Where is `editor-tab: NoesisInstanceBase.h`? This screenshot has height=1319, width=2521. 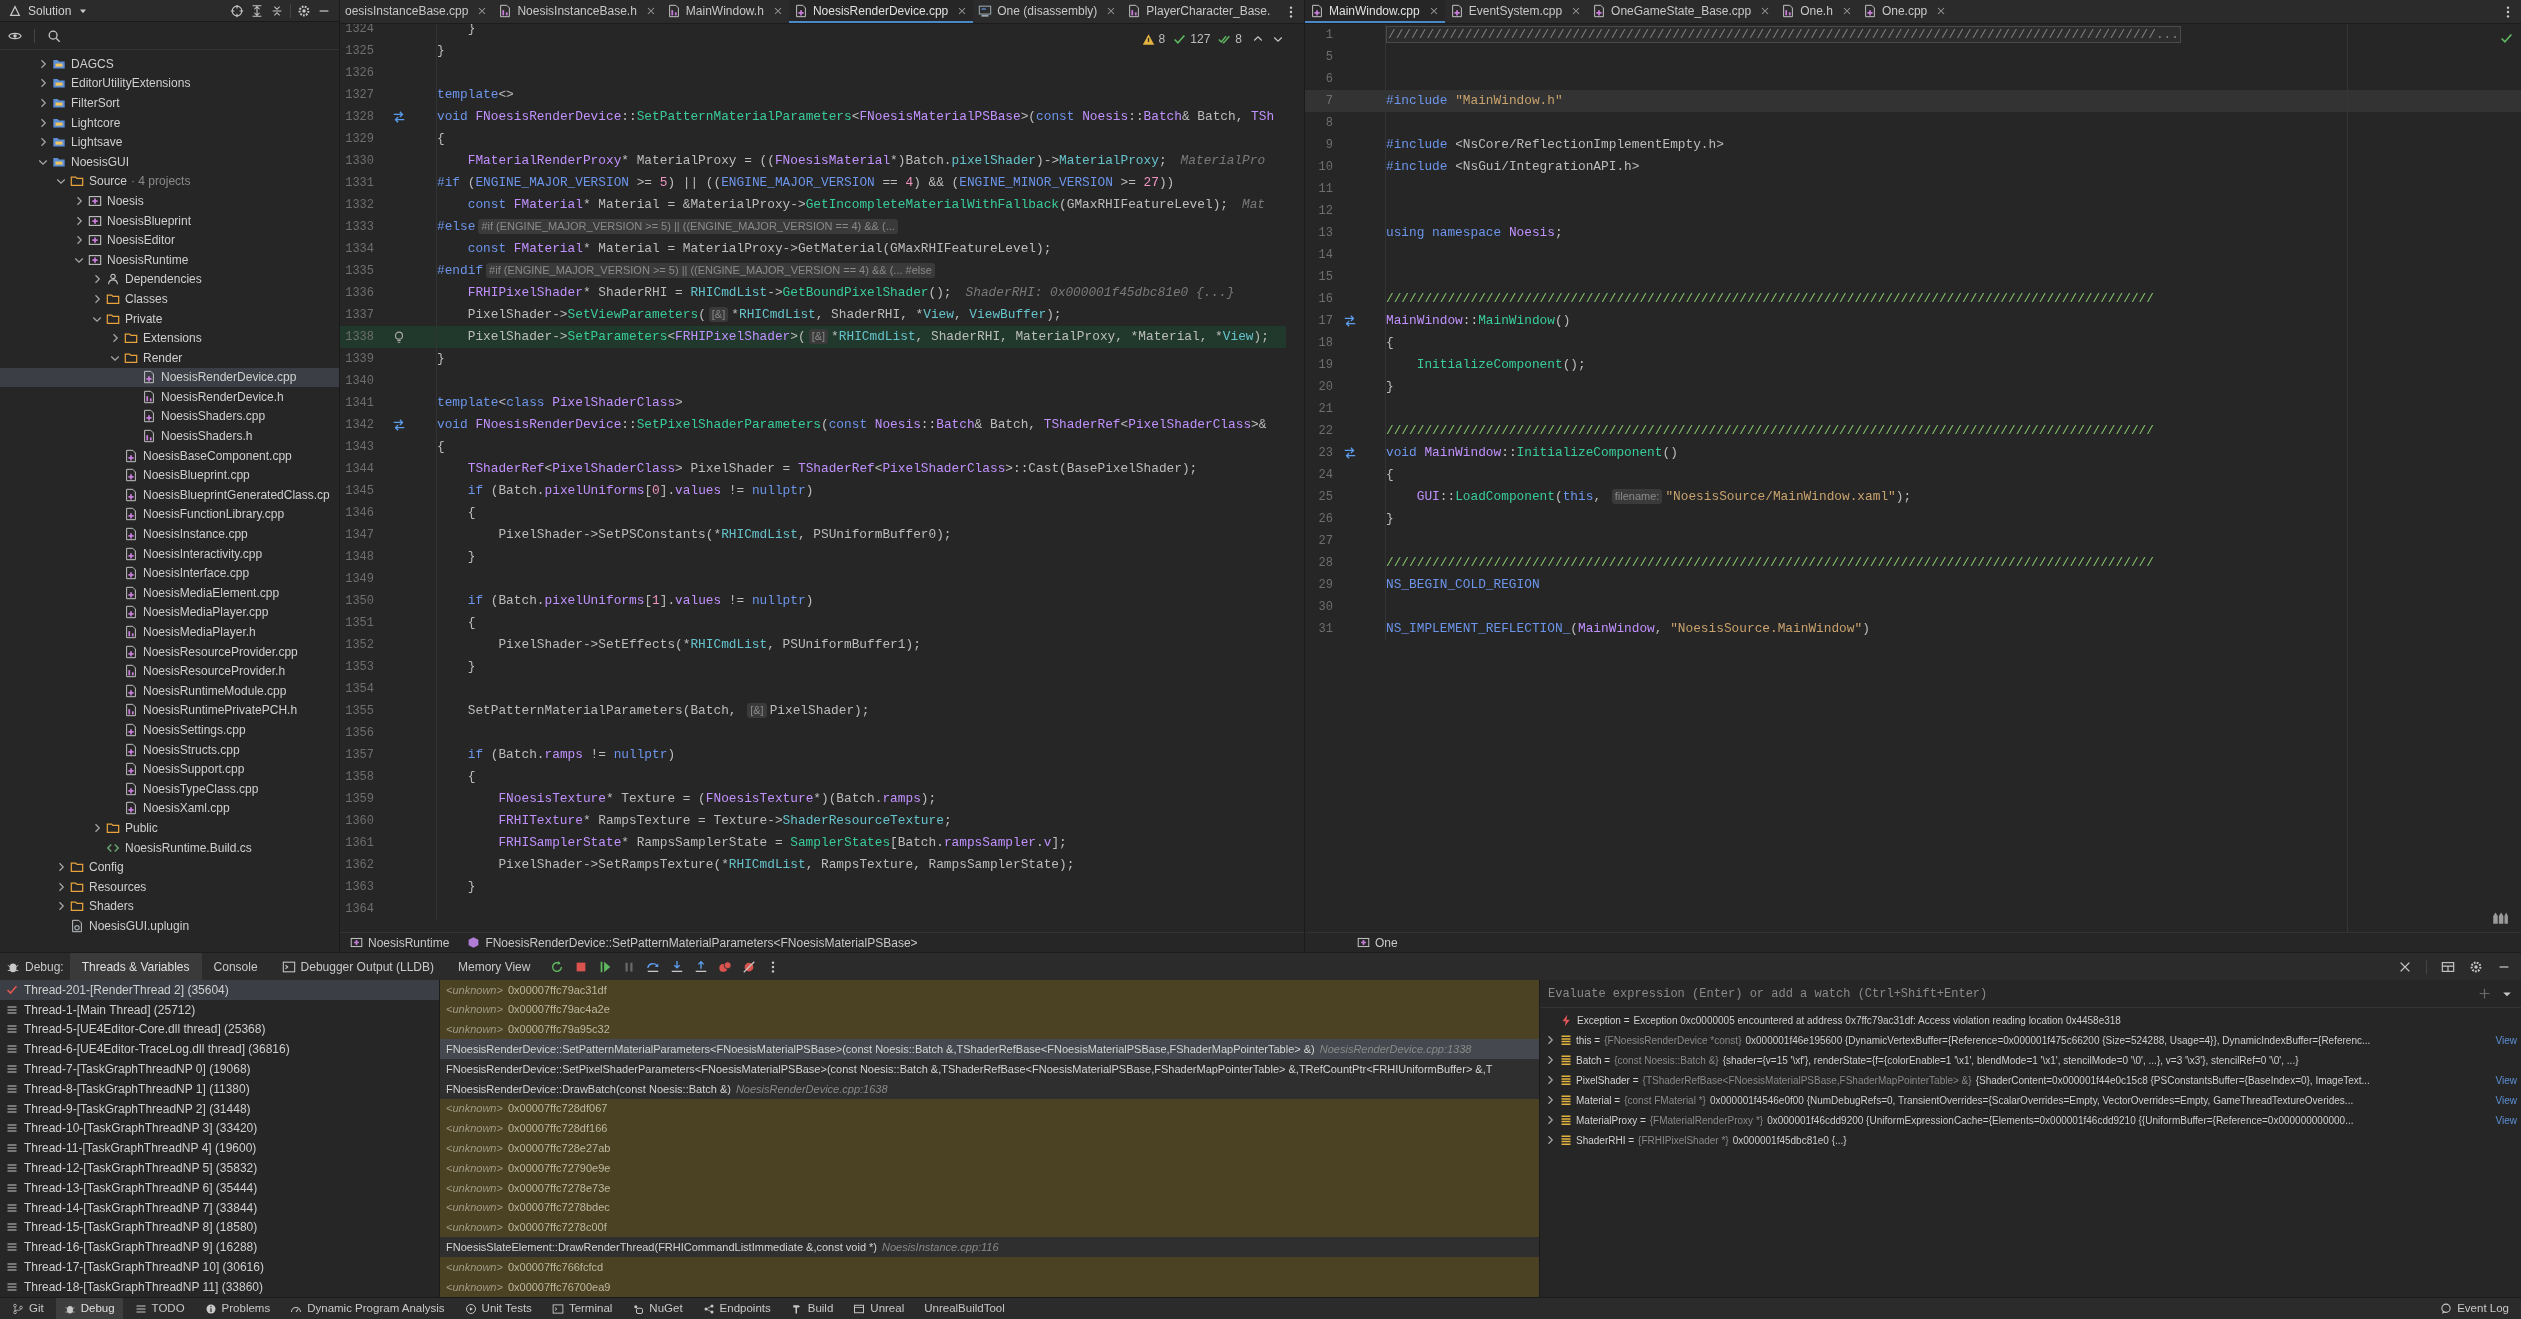
editor-tab: NoesisInstanceBase.h is located at coordinates (577, 11).